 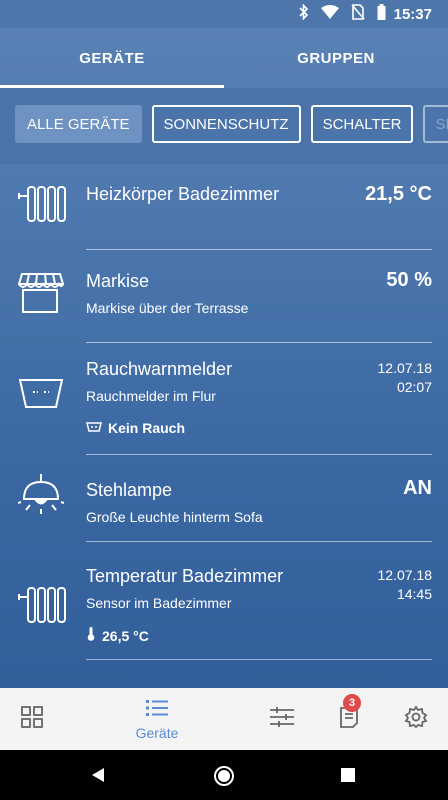 I want to click on settings-icon, so click(x=416, y=719).